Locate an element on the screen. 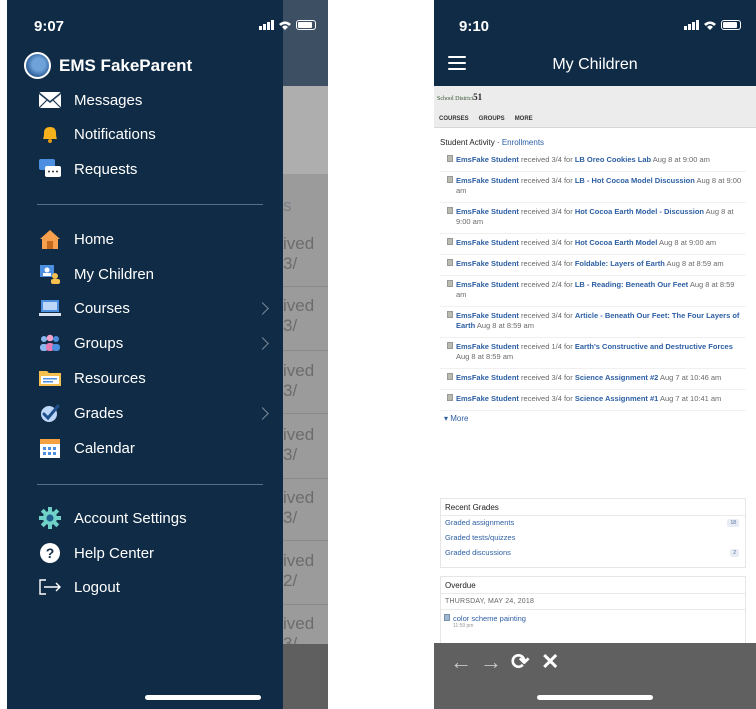 The image size is (756, 709). assignment-link: Science Assignment #2 is located at coordinates (617, 377).